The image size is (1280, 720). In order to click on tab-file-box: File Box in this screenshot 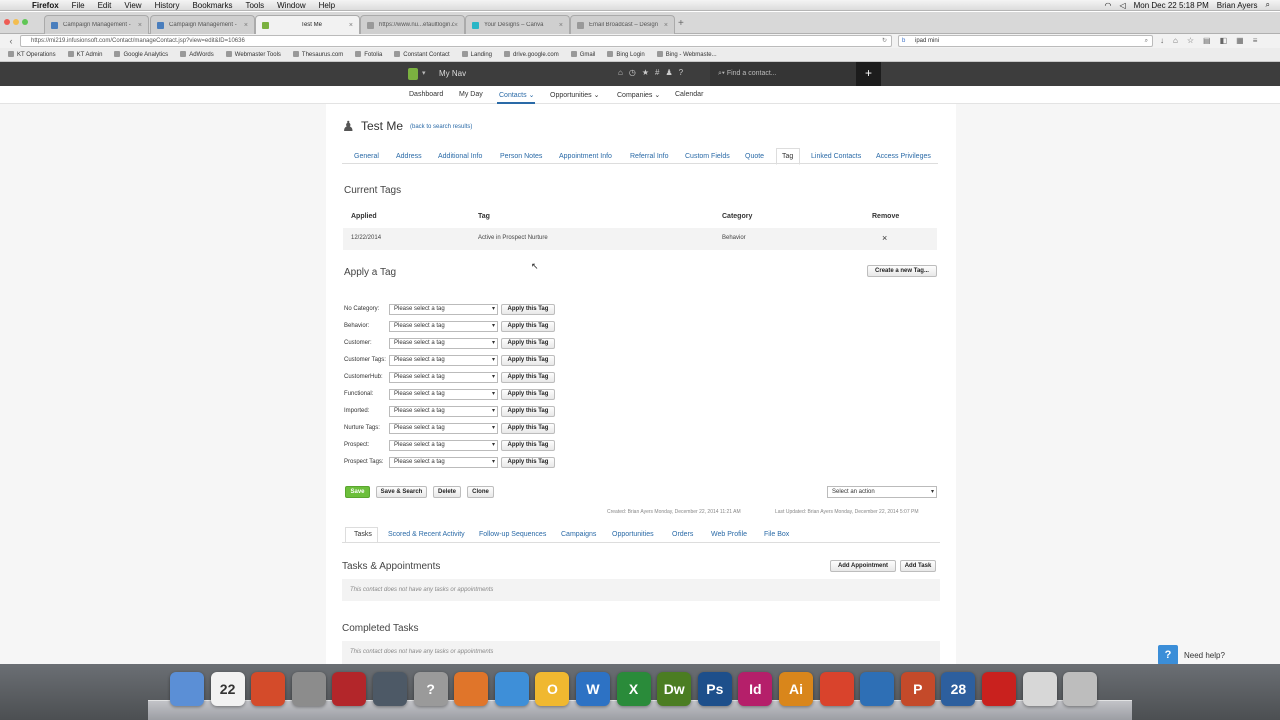, I will do `click(776, 534)`.